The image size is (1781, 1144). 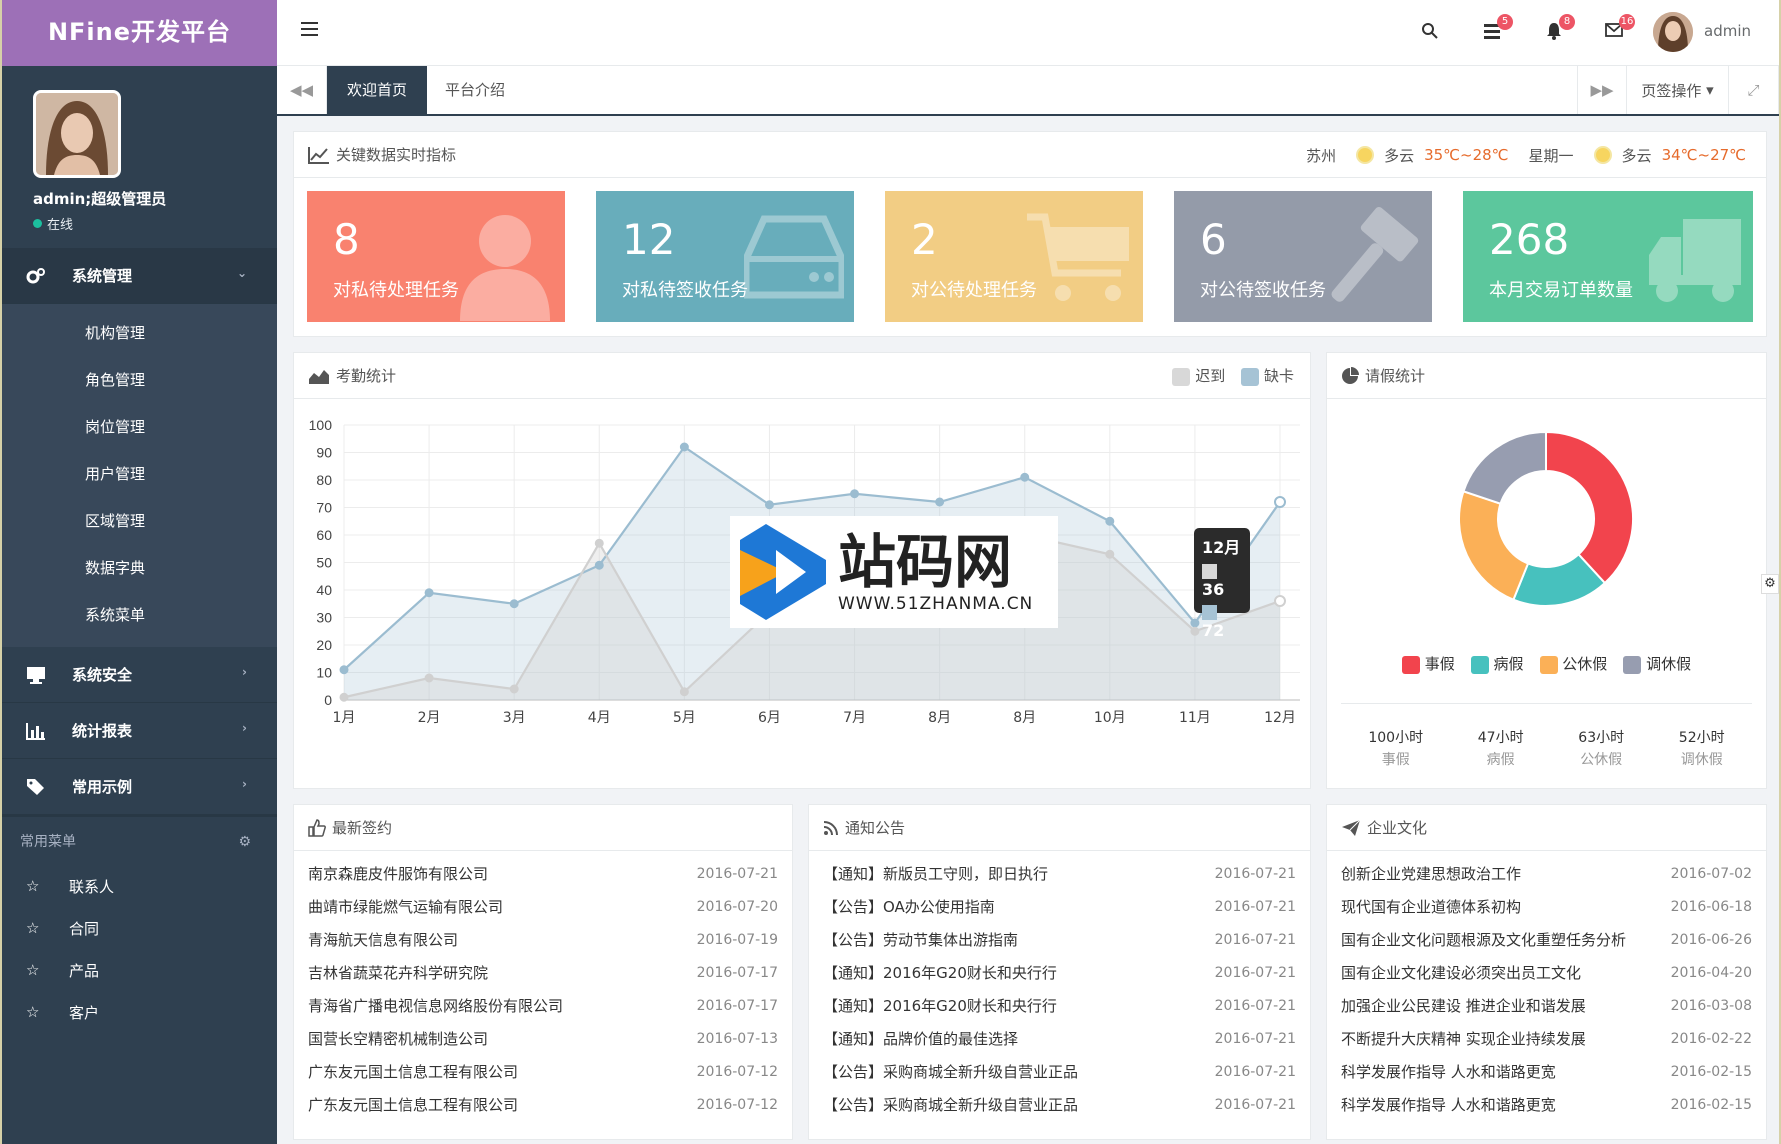 I want to click on notice-name: 【通知】新版员工守则，即日执行, so click(x=935, y=873).